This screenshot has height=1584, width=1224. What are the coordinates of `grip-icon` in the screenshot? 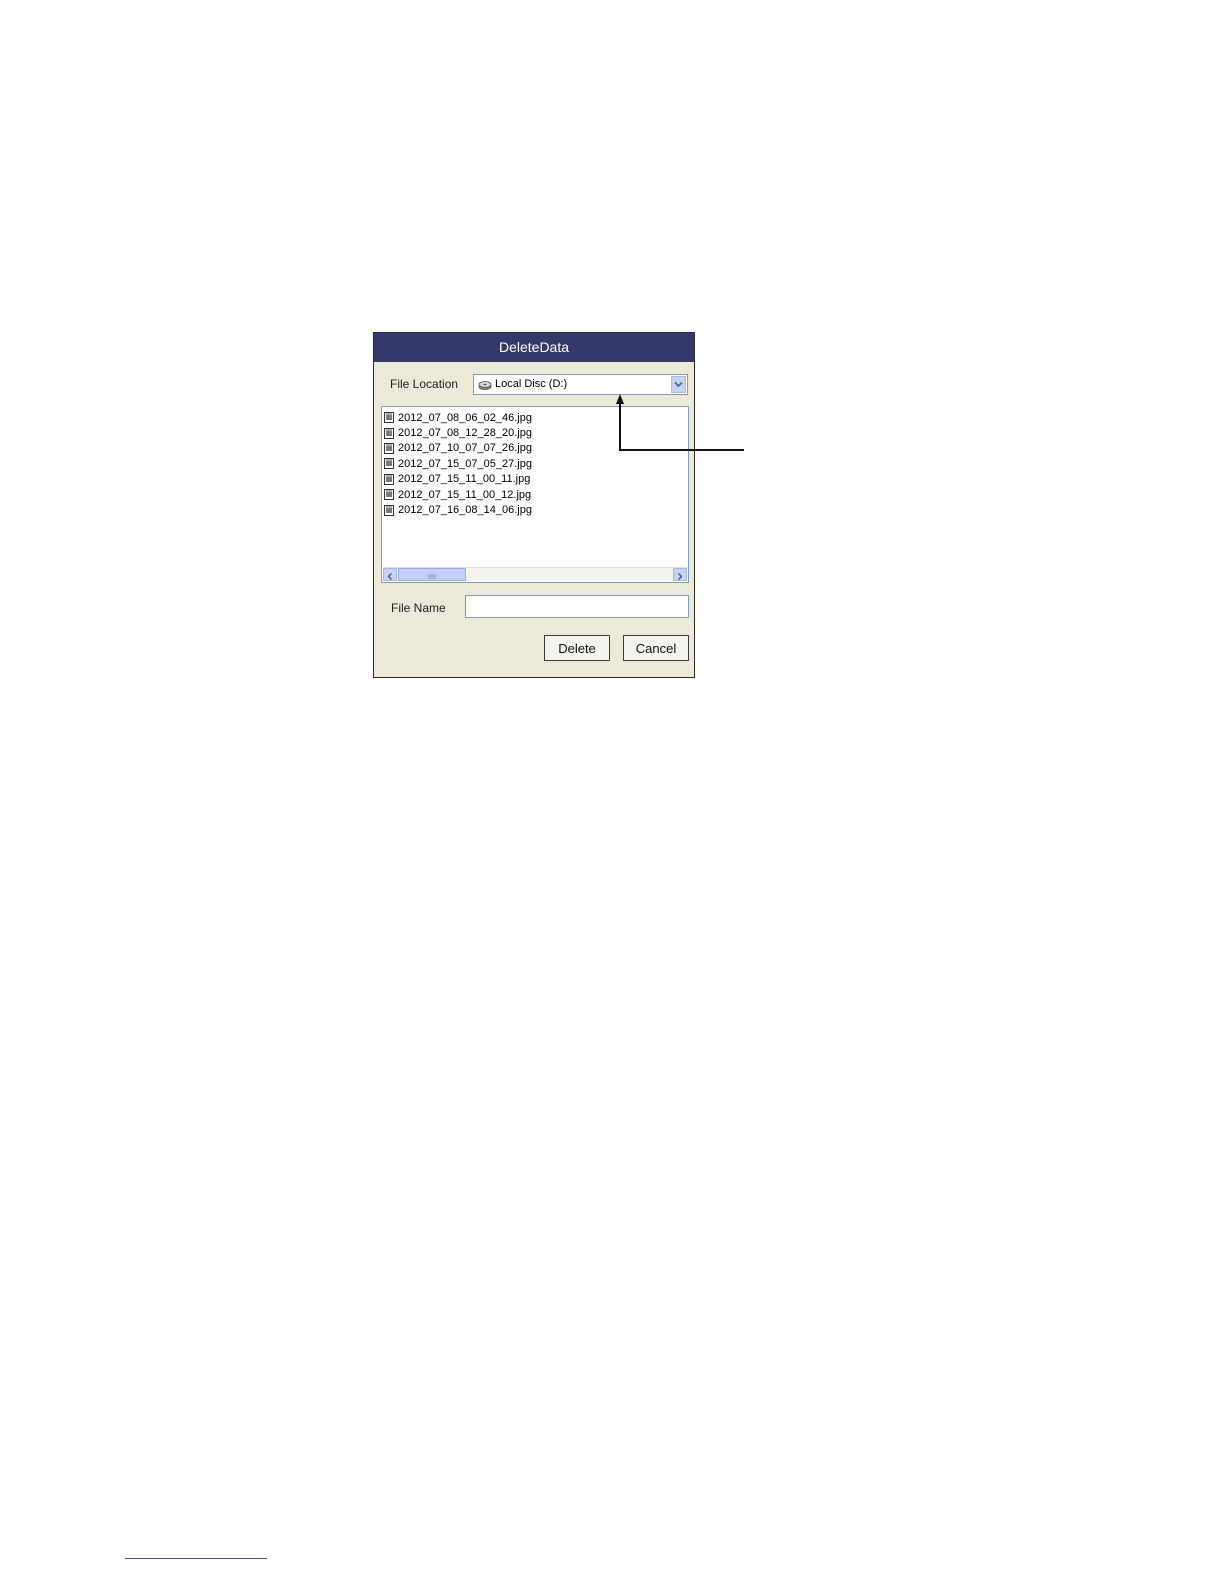 It's located at (432, 576).